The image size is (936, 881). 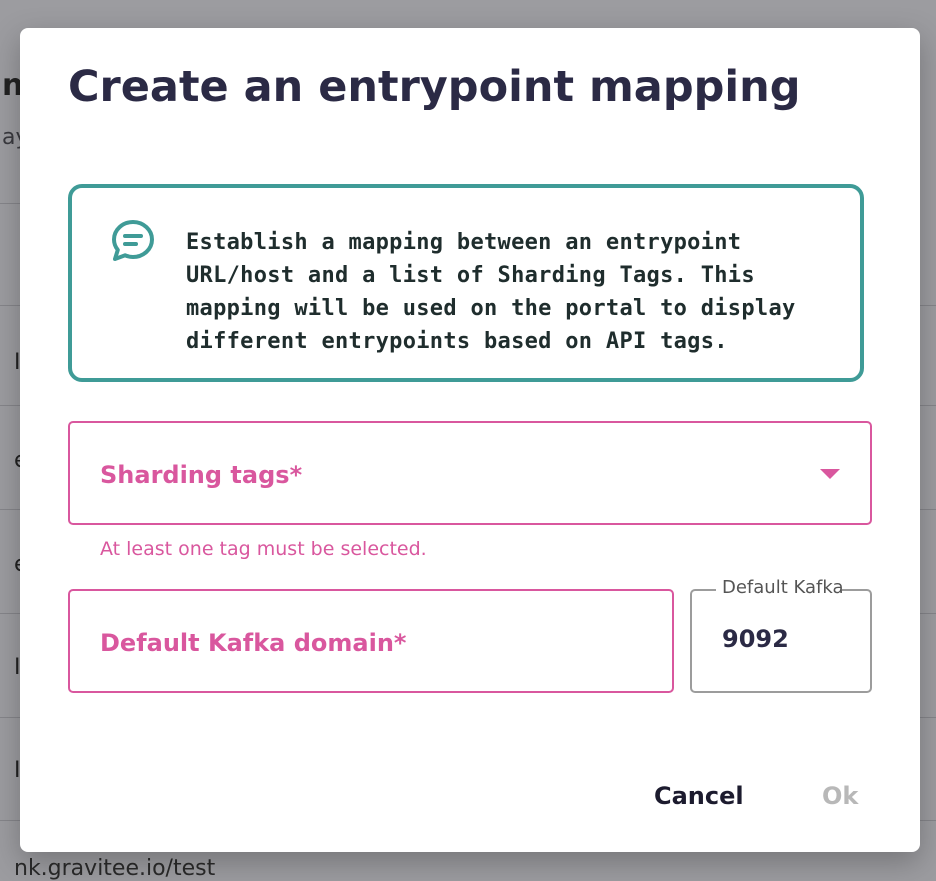 I want to click on sharding-tags-select: Sharding tags*, so click(x=470, y=473).